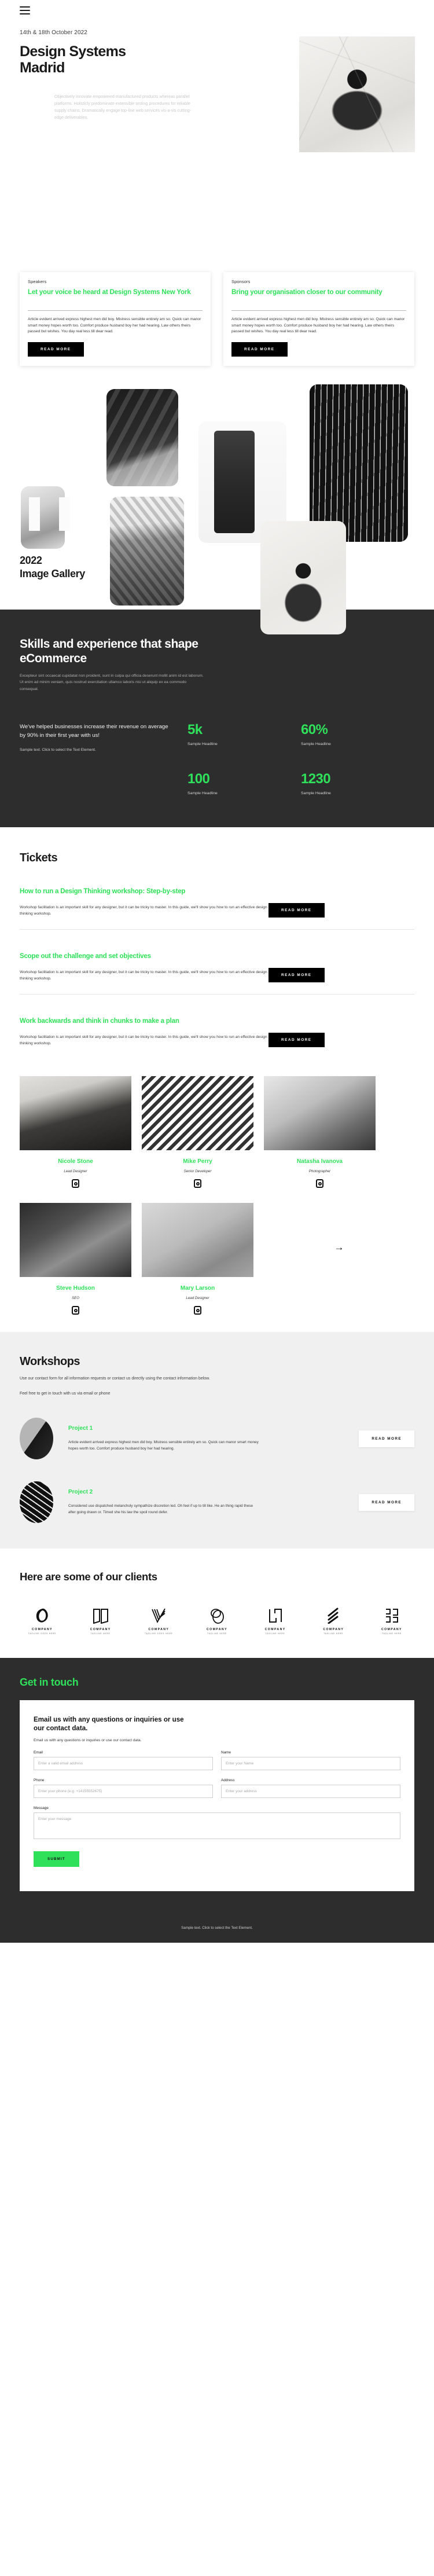 Image resolution: width=434 pixels, height=2576 pixels. Describe the element at coordinates (310, 1792) in the screenshot. I see `address-input` at that location.